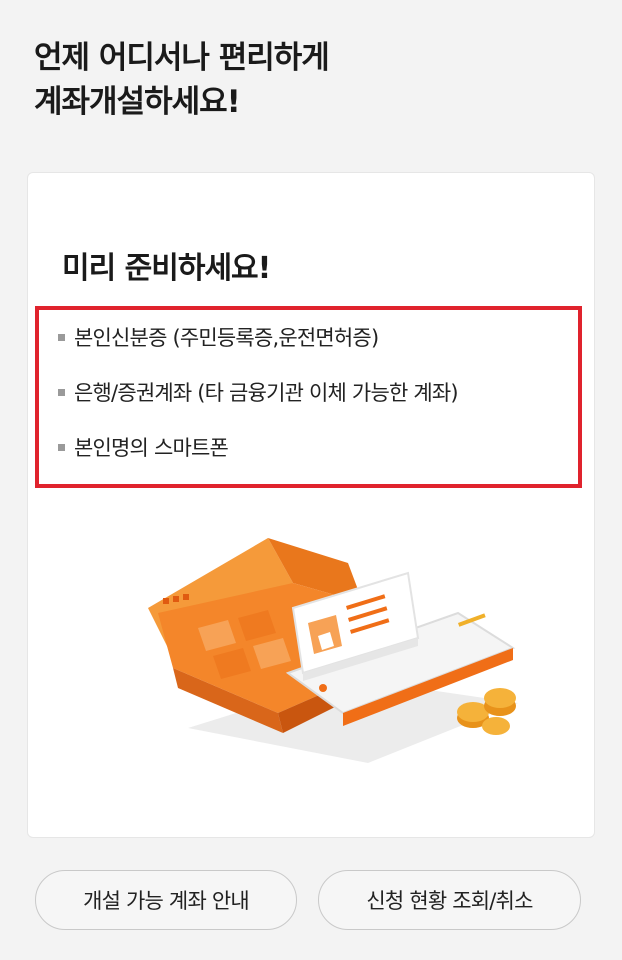  Describe the element at coordinates (226, 338) in the screenshot. I see `requirement-label: 본인신분증 (주민등록증,운전면허증)` at that location.